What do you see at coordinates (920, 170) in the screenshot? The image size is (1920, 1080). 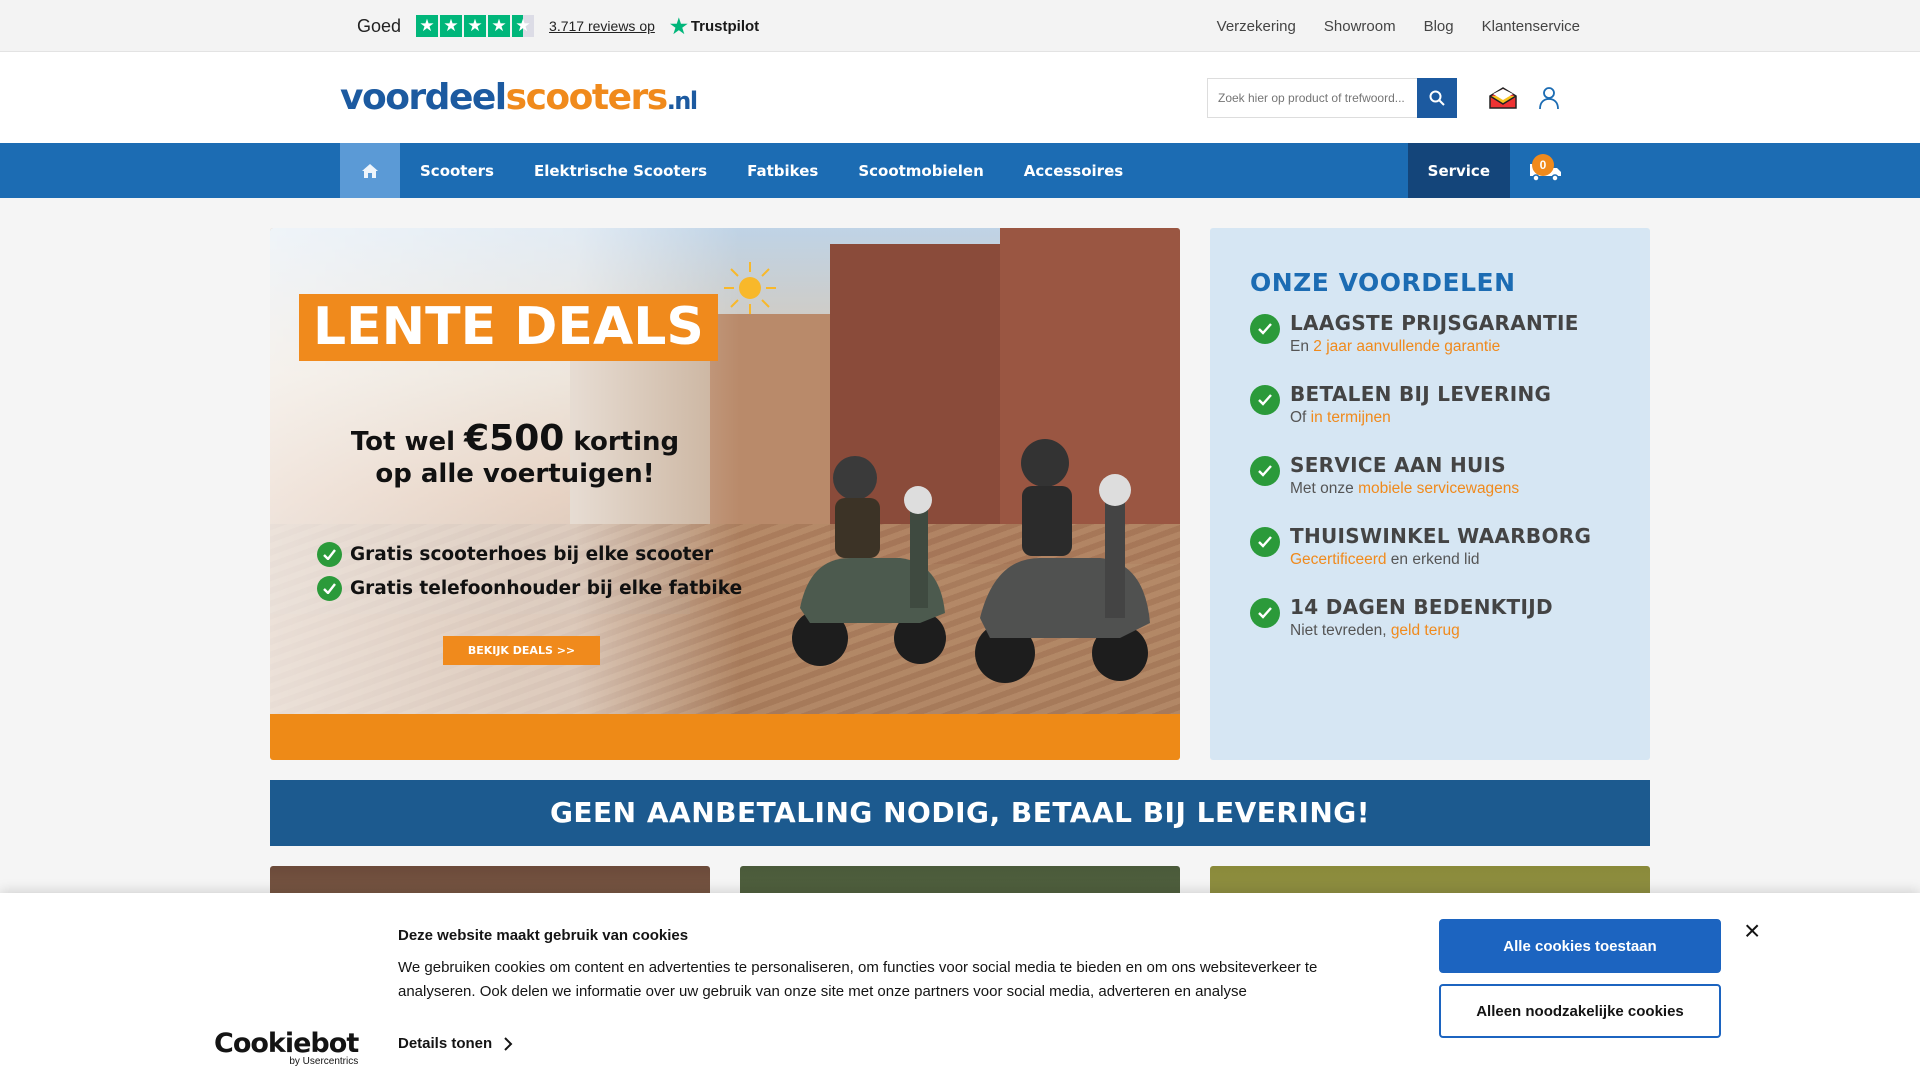 I see `nav-item-scootmobielen: Scootmobielen` at bounding box center [920, 170].